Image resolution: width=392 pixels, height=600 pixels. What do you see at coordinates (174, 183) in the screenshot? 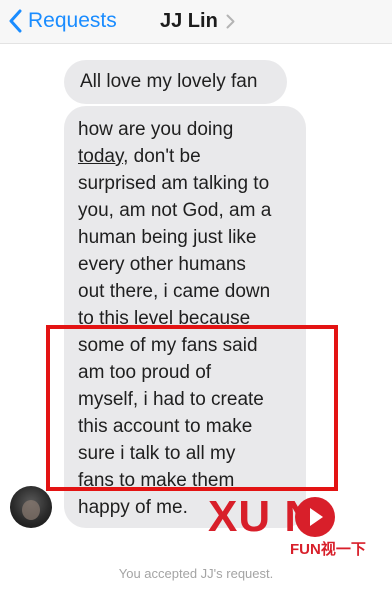
I see `message-line: surprised am talking to` at bounding box center [174, 183].